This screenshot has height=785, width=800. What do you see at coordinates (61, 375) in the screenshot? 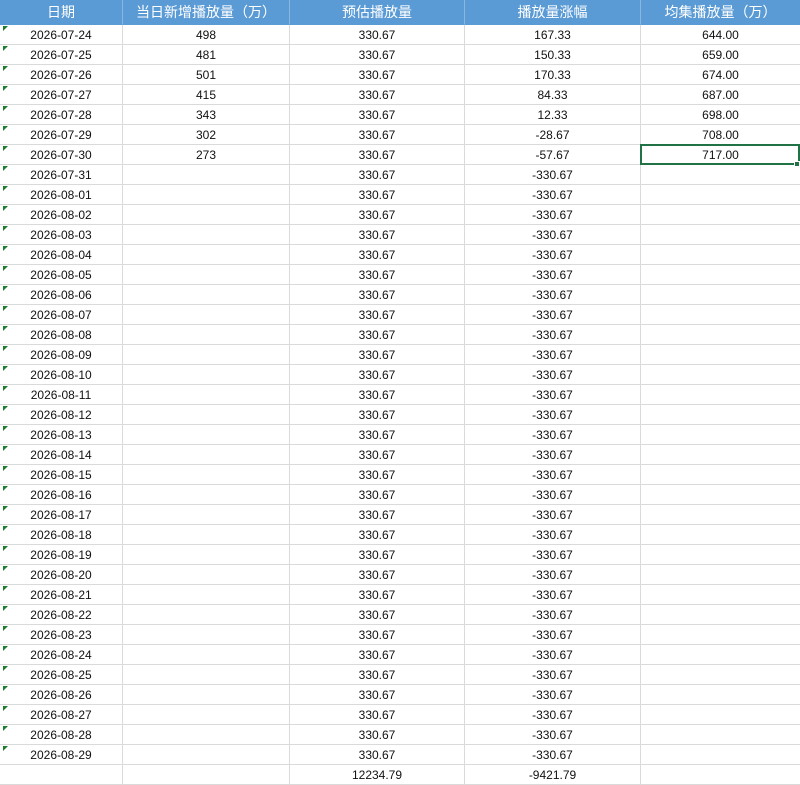
I see `cell-date: 2026-08-10` at bounding box center [61, 375].